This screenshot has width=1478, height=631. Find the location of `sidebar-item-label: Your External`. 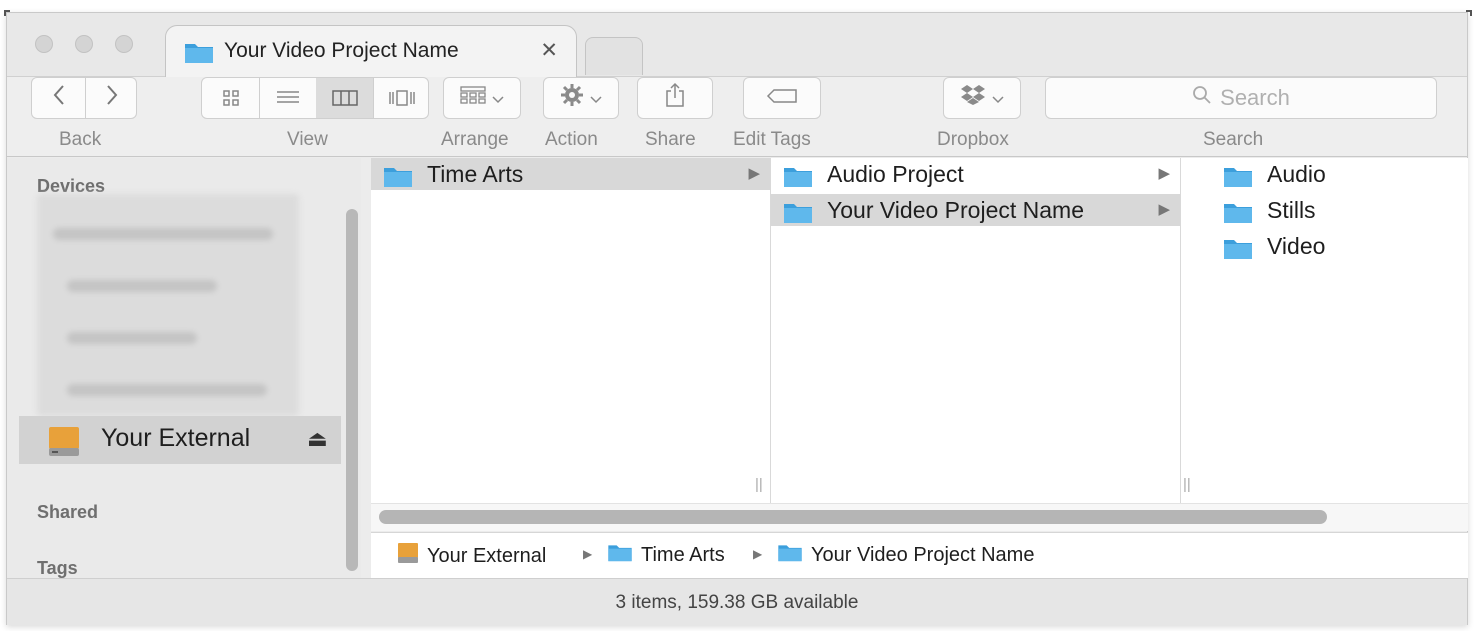

sidebar-item-label: Your External is located at coordinates (176, 438).